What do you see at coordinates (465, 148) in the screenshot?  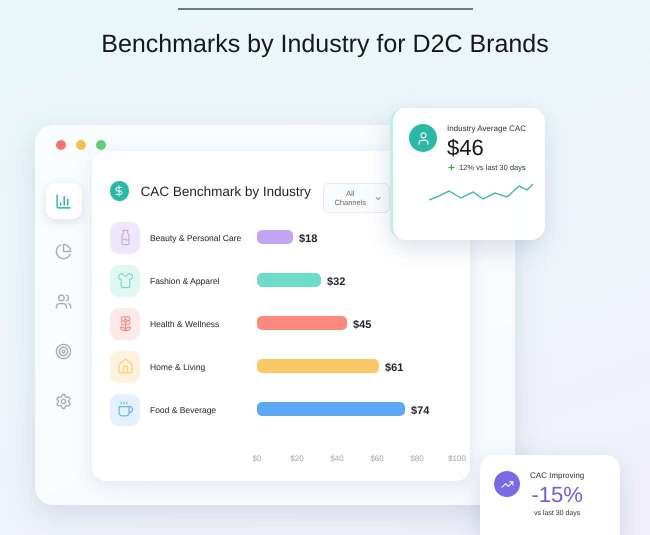 I see `stat-value: $46` at bounding box center [465, 148].